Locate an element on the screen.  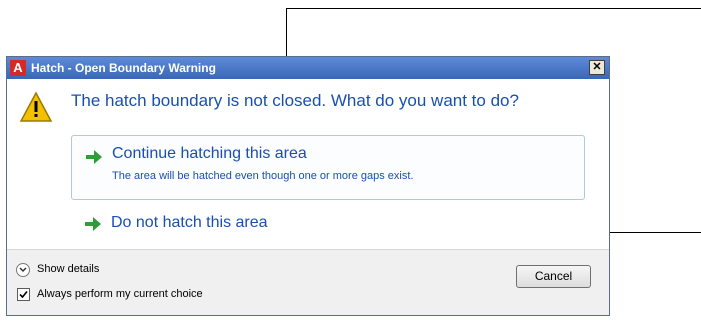
drawing-line-right is located at coordinates (655, 232).